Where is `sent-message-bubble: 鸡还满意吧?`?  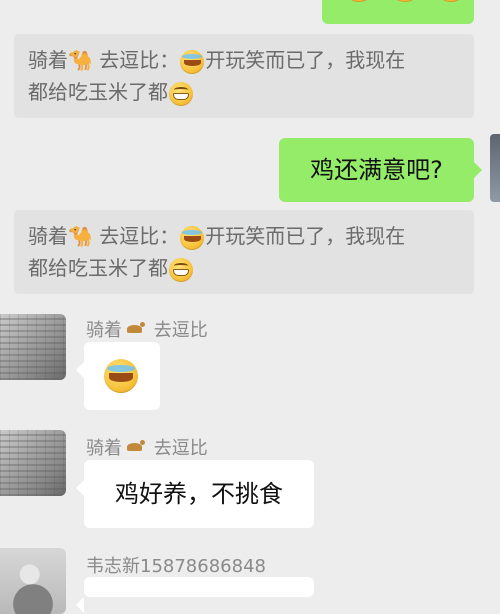
sent-message-bubble: 鸡还满意吧? is located at coordinates (380, 170).